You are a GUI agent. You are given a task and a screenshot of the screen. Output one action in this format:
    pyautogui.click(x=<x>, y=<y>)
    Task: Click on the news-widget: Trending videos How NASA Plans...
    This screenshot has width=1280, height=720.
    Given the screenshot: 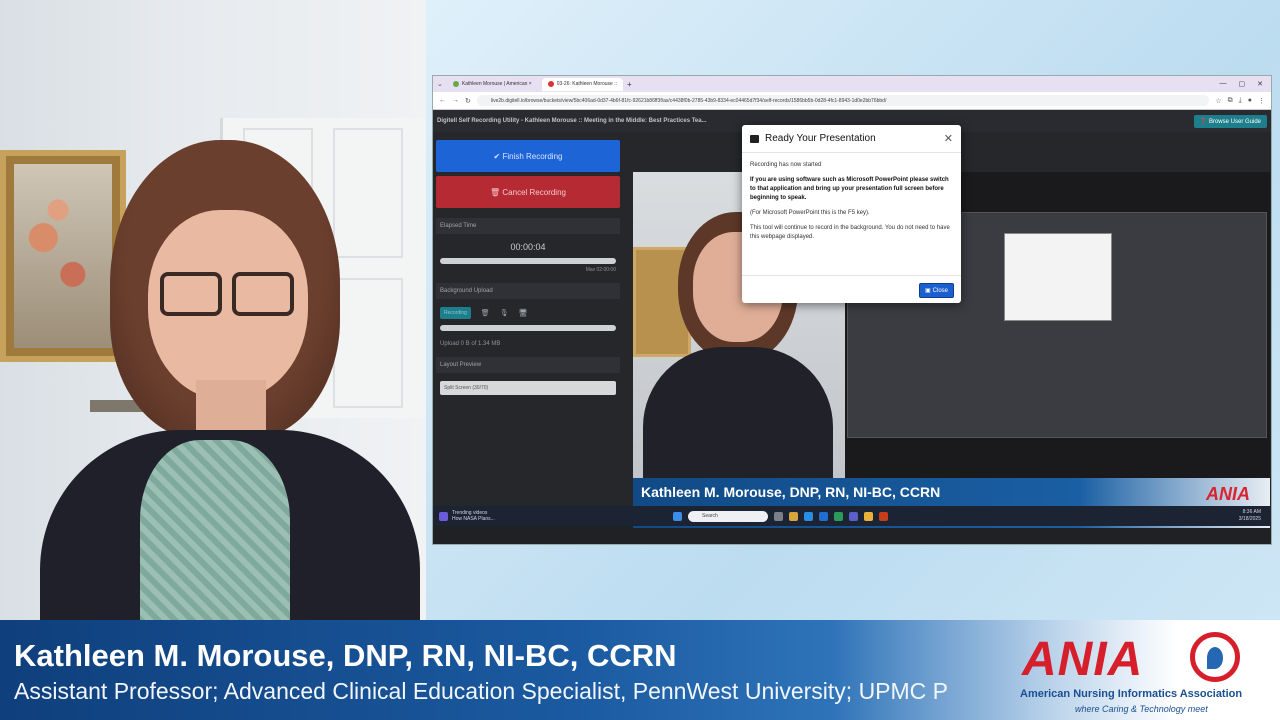 What is the action you would take?
    pyautogui.click(x=464, y=516)
    